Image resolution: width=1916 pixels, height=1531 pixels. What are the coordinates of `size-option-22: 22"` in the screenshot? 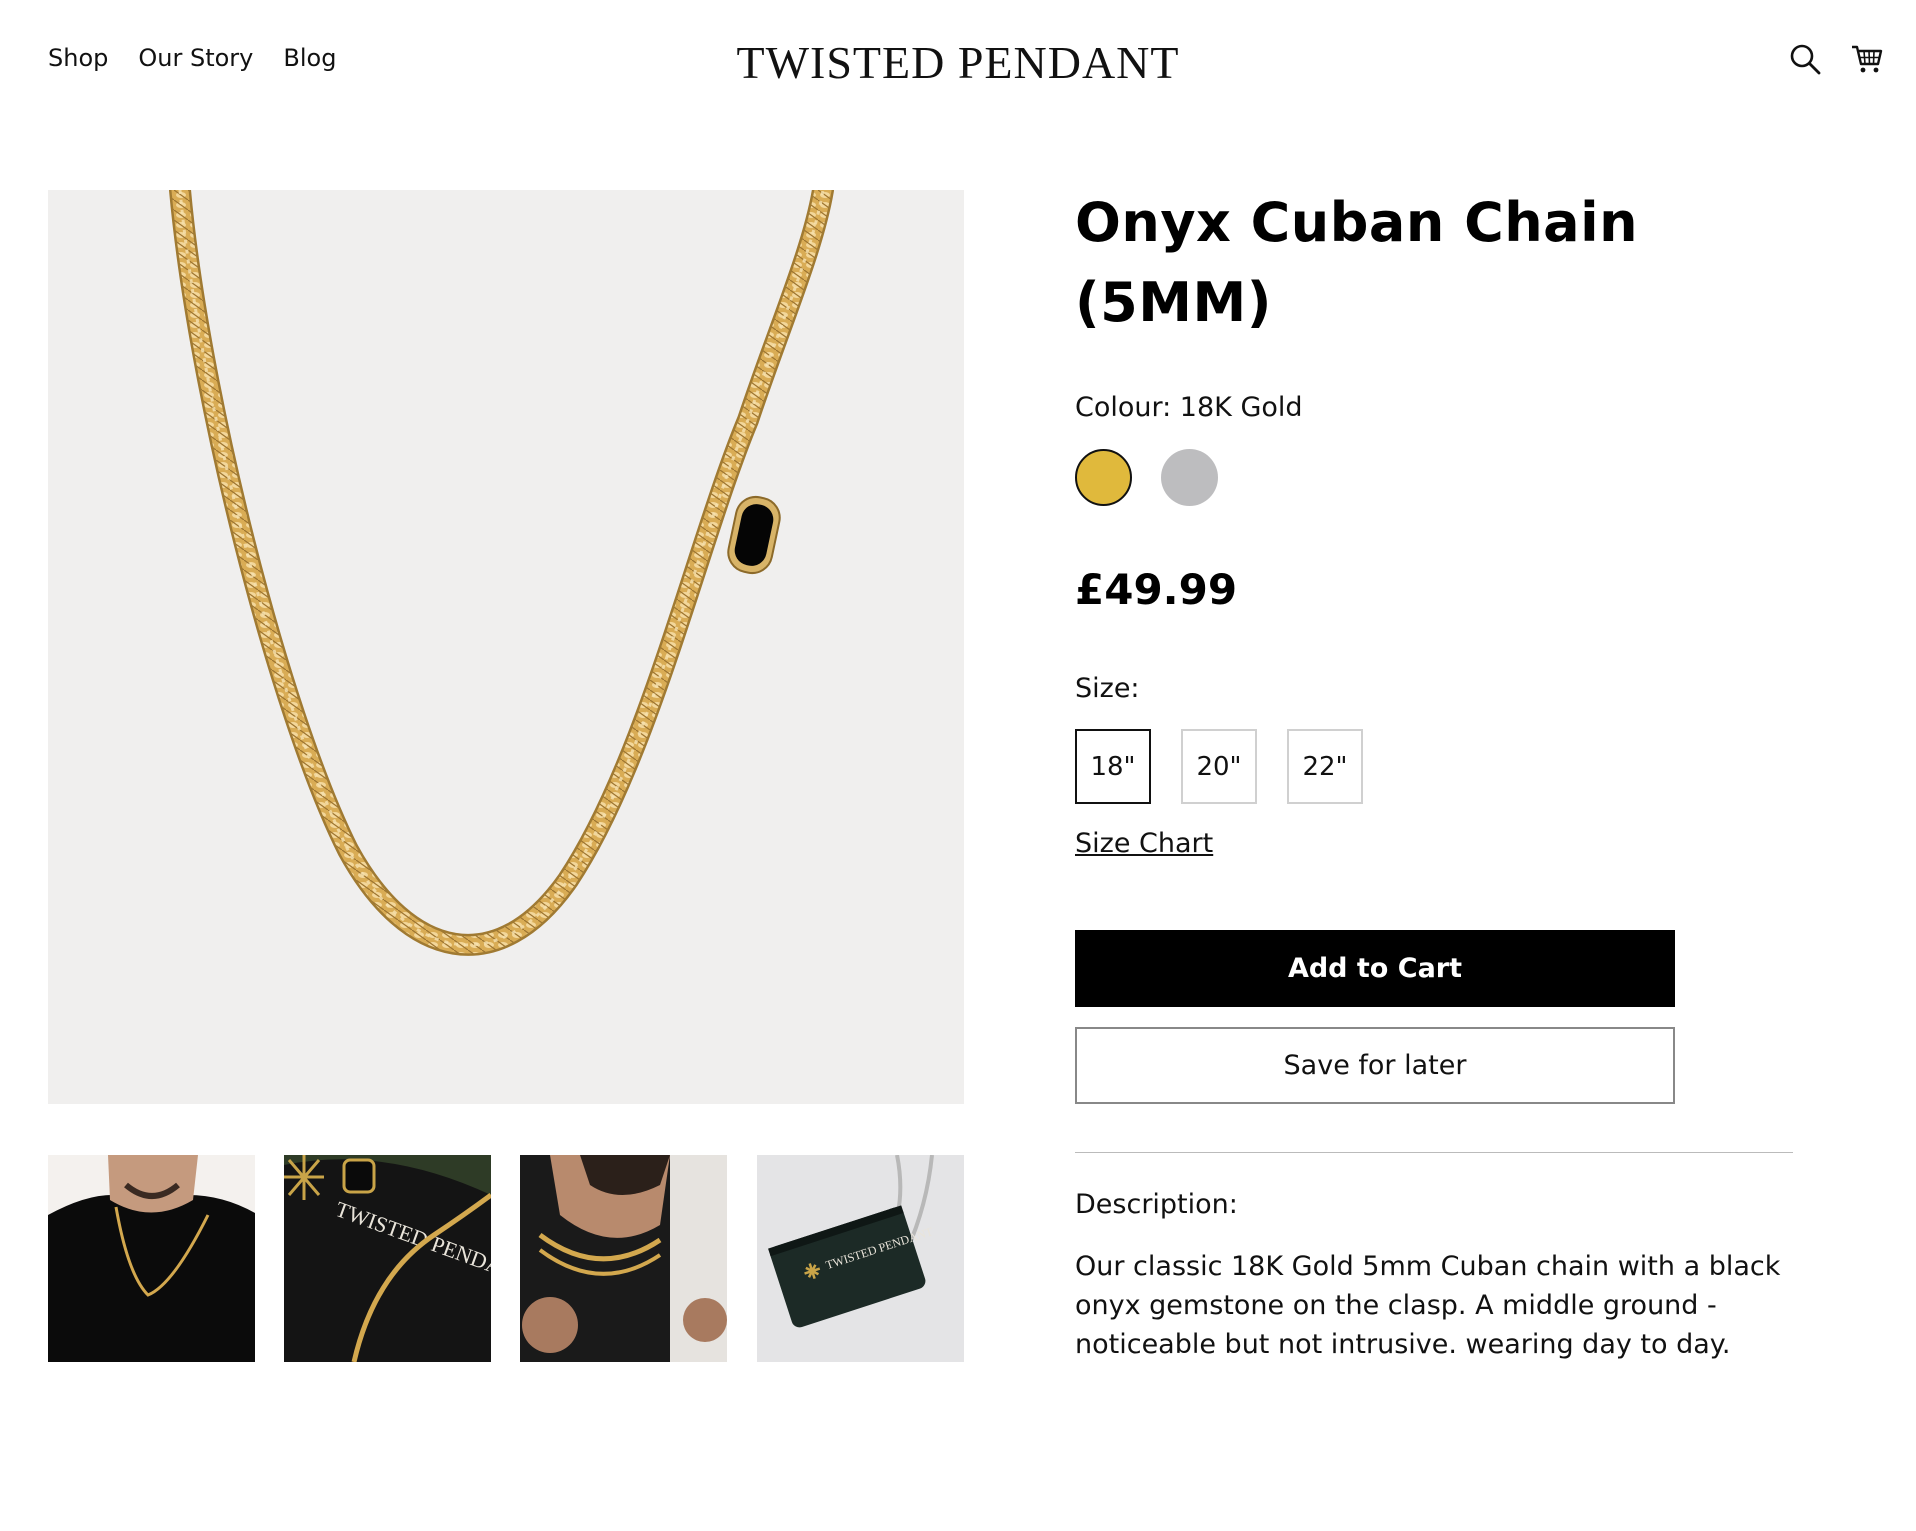 It's located at (1325, 766).